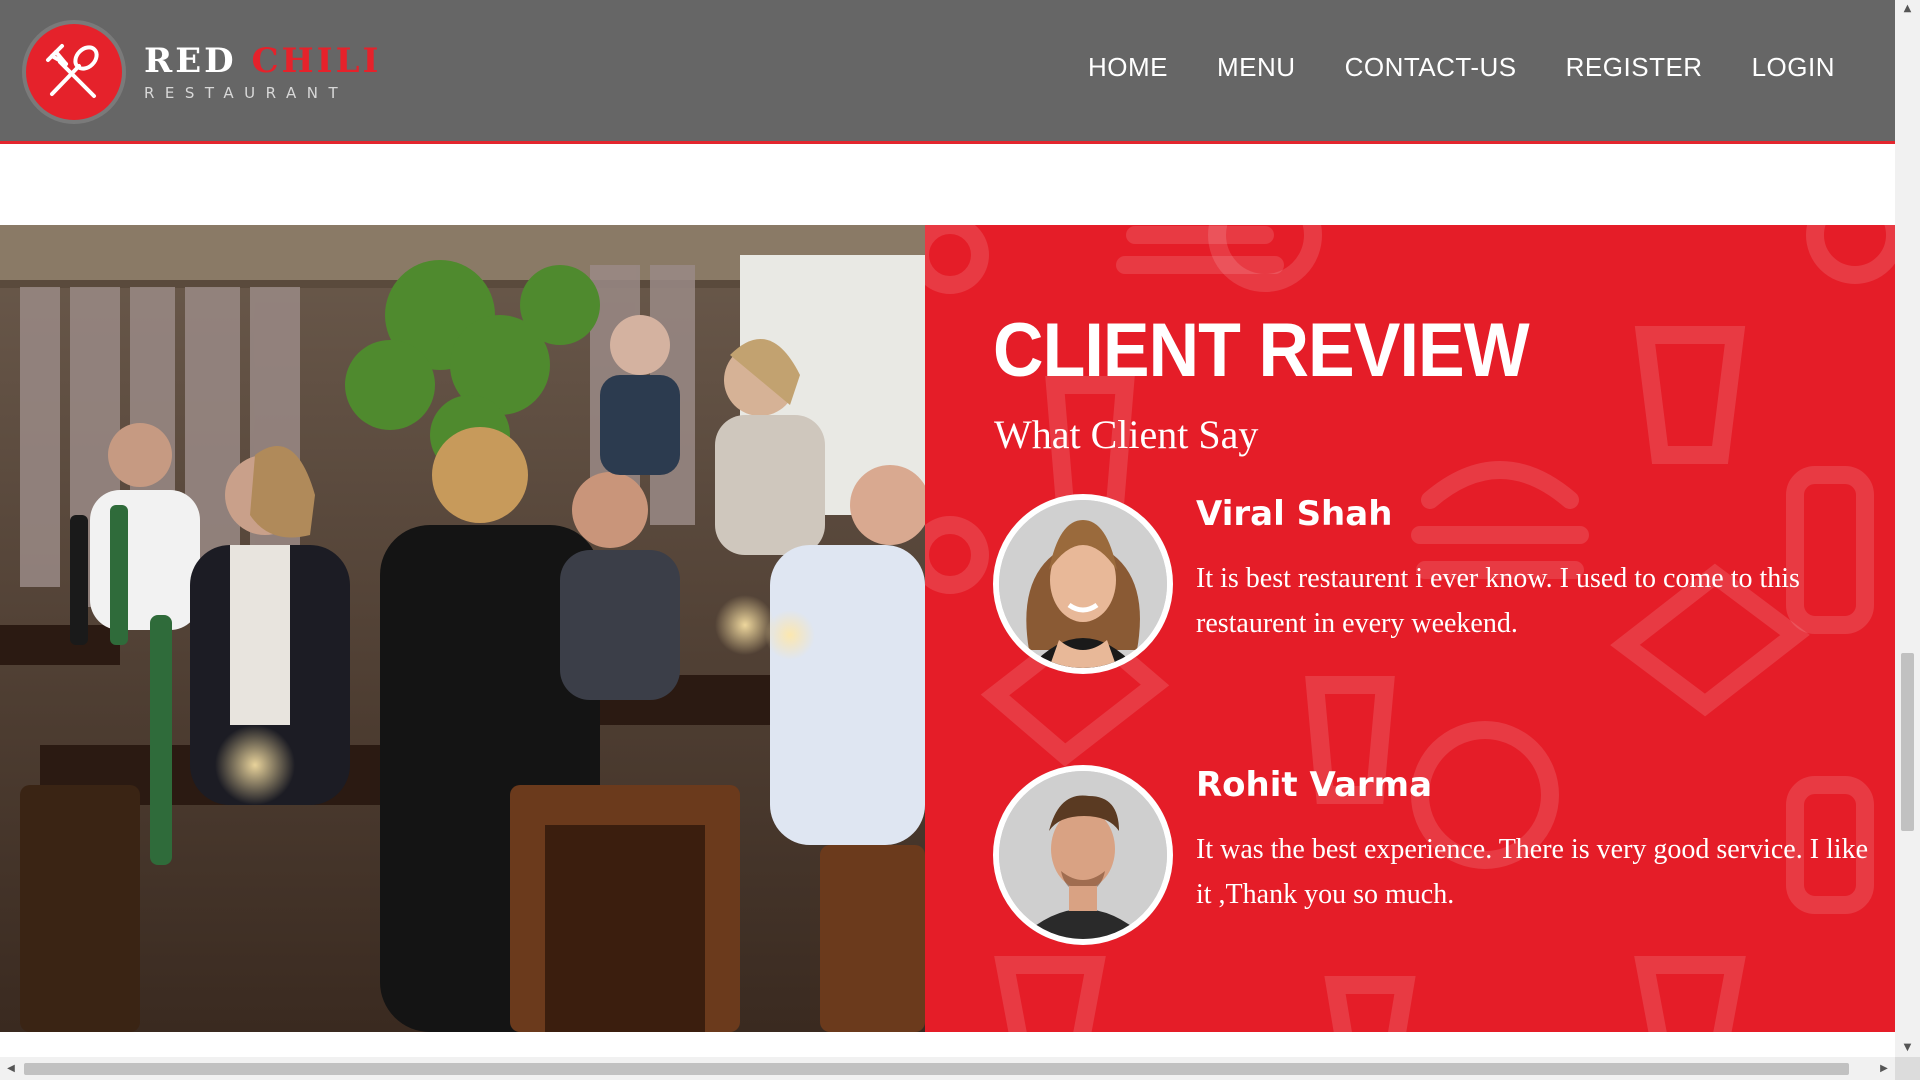  What do you see at coordinates (1907, 742) in the screenshot?
I see `vertical-scroll-thumb` at bounding box center [1907, 742].